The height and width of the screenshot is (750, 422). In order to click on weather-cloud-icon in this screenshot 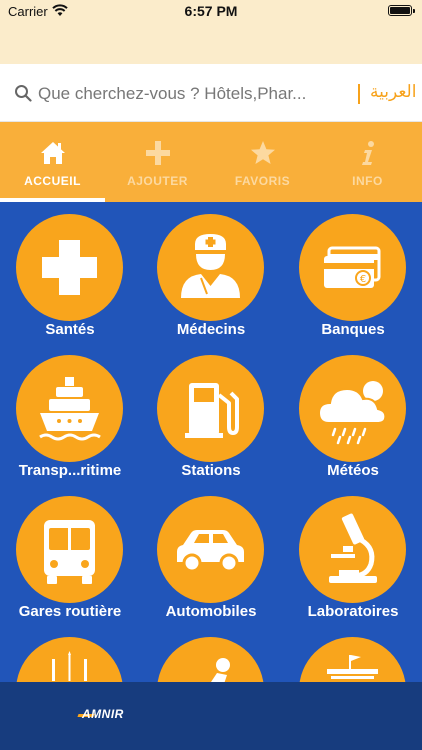, I will do `click(352, 413)`.